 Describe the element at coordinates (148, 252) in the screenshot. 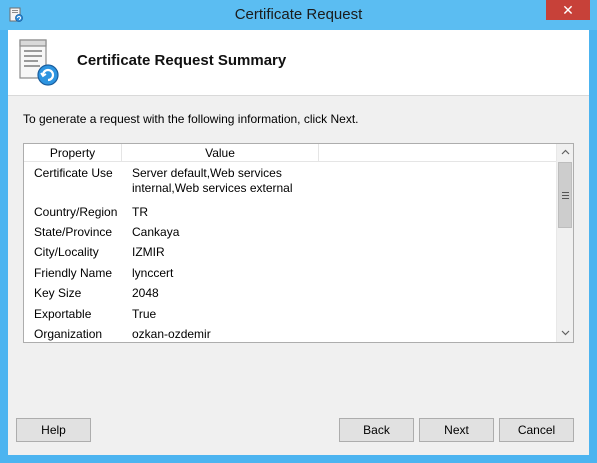

I see `property-value: IZMIR` at that location.